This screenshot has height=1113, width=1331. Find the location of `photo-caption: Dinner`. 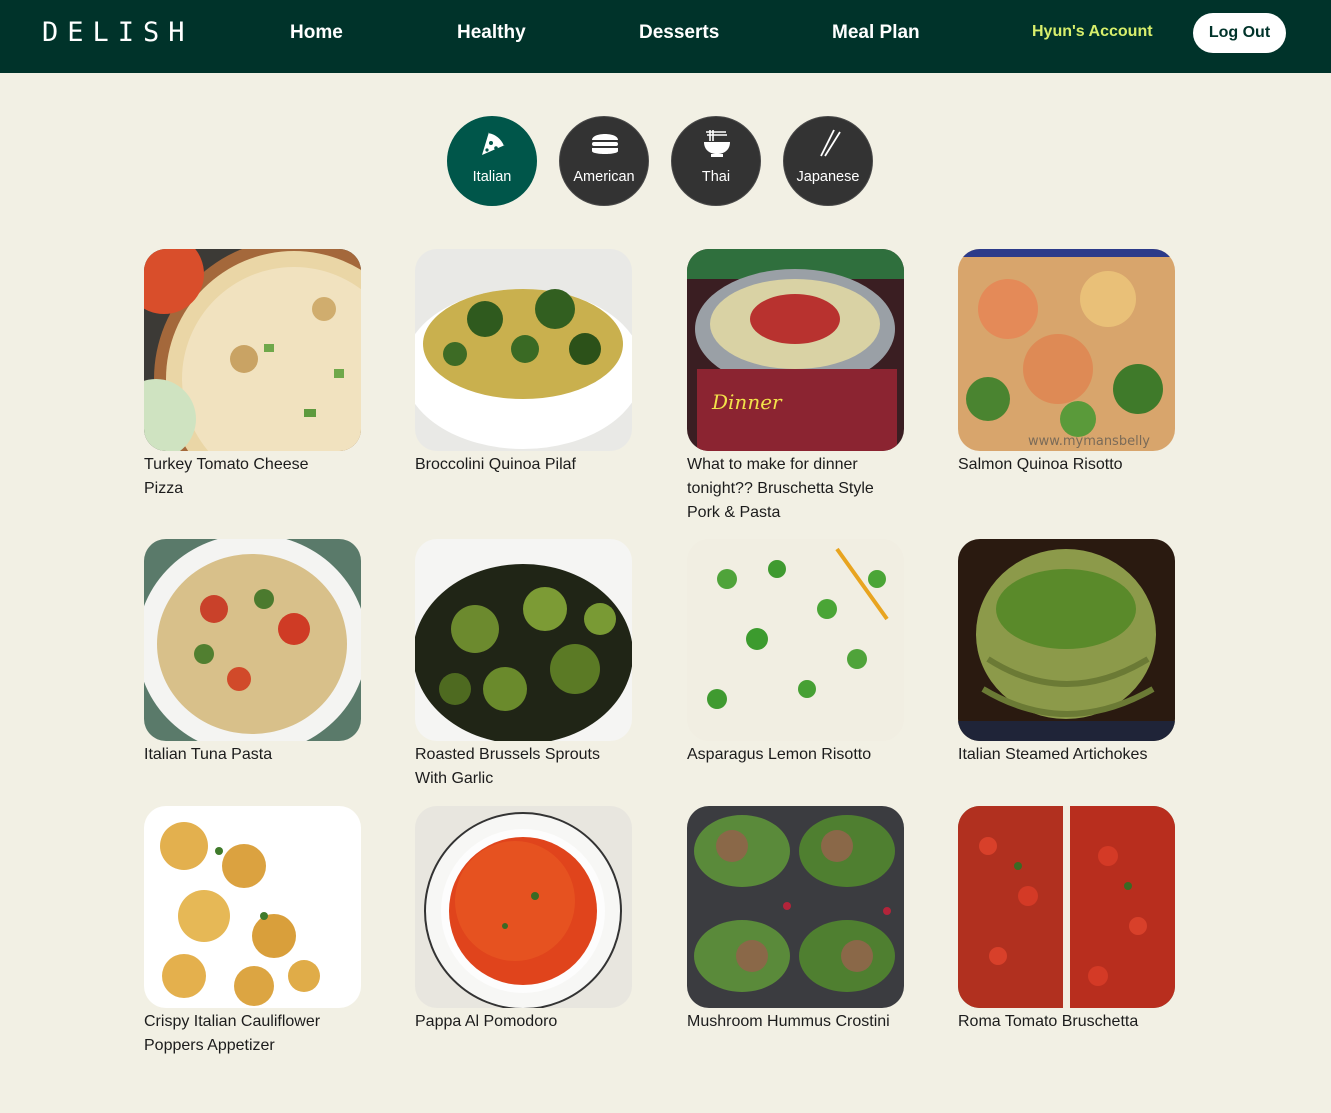

photo-caption: Dinner is located at coordinates (747, 402).